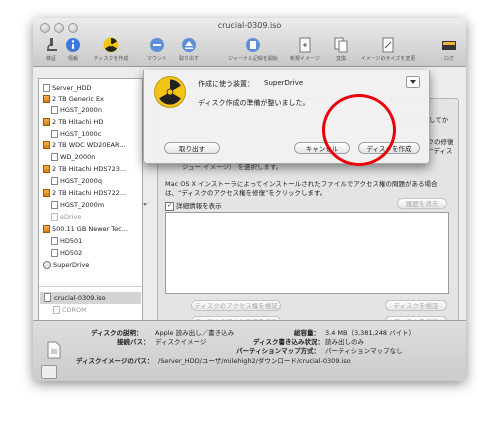 Image resolution: width=500 pixels, height=425 pixels. What do you see at coordinates (72, 59) in the screenshot?
I see `toolbar-info-label: 情報` at bounding box center [72, 59].